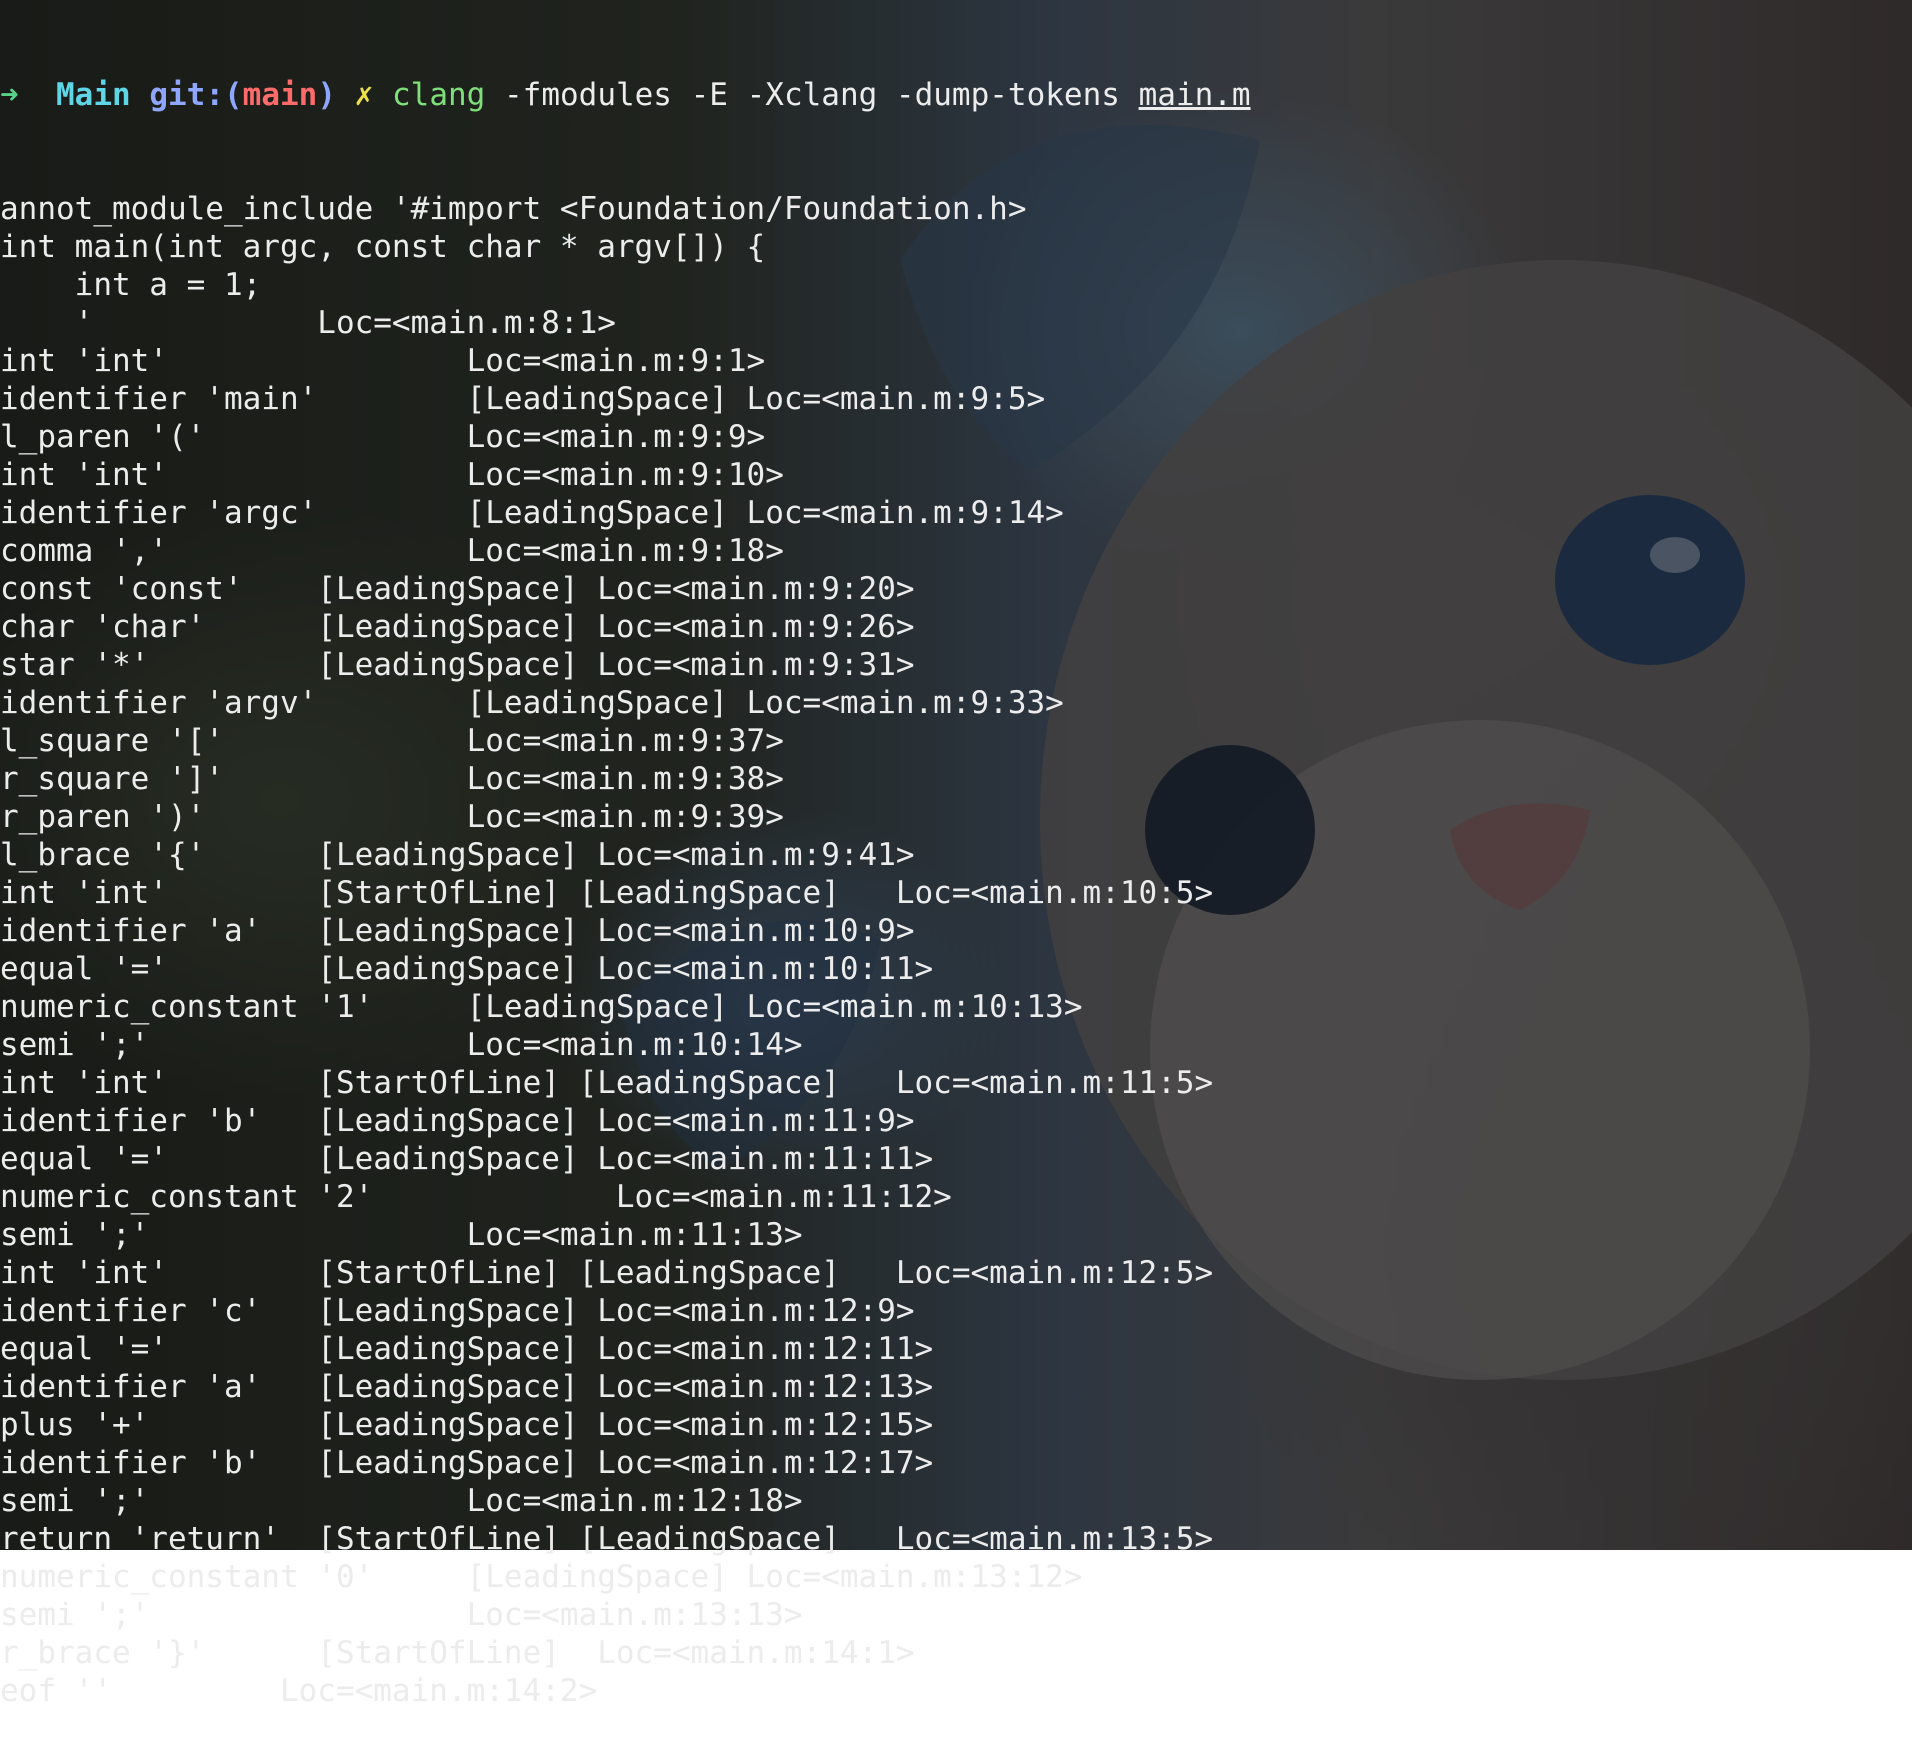 The height and width of the screenshot is (1748, 1912). What do you see at coordinates (476, 1197) in the screenshot?
I see `output-line: numeric_constant '2' Loc=<main.m:11:12>` at bounding box center [476, 1197].